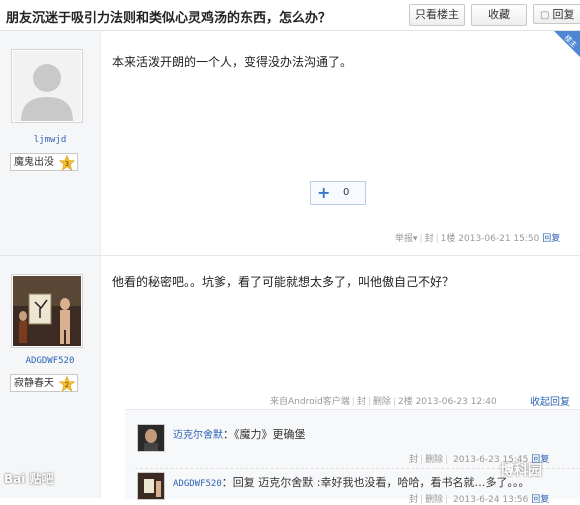 The image size is (580, 505). What do you see at coordinates (34, 383) in the screenshot?
I see `badge-label: 寂静春天` at bounding box center [34, 383].